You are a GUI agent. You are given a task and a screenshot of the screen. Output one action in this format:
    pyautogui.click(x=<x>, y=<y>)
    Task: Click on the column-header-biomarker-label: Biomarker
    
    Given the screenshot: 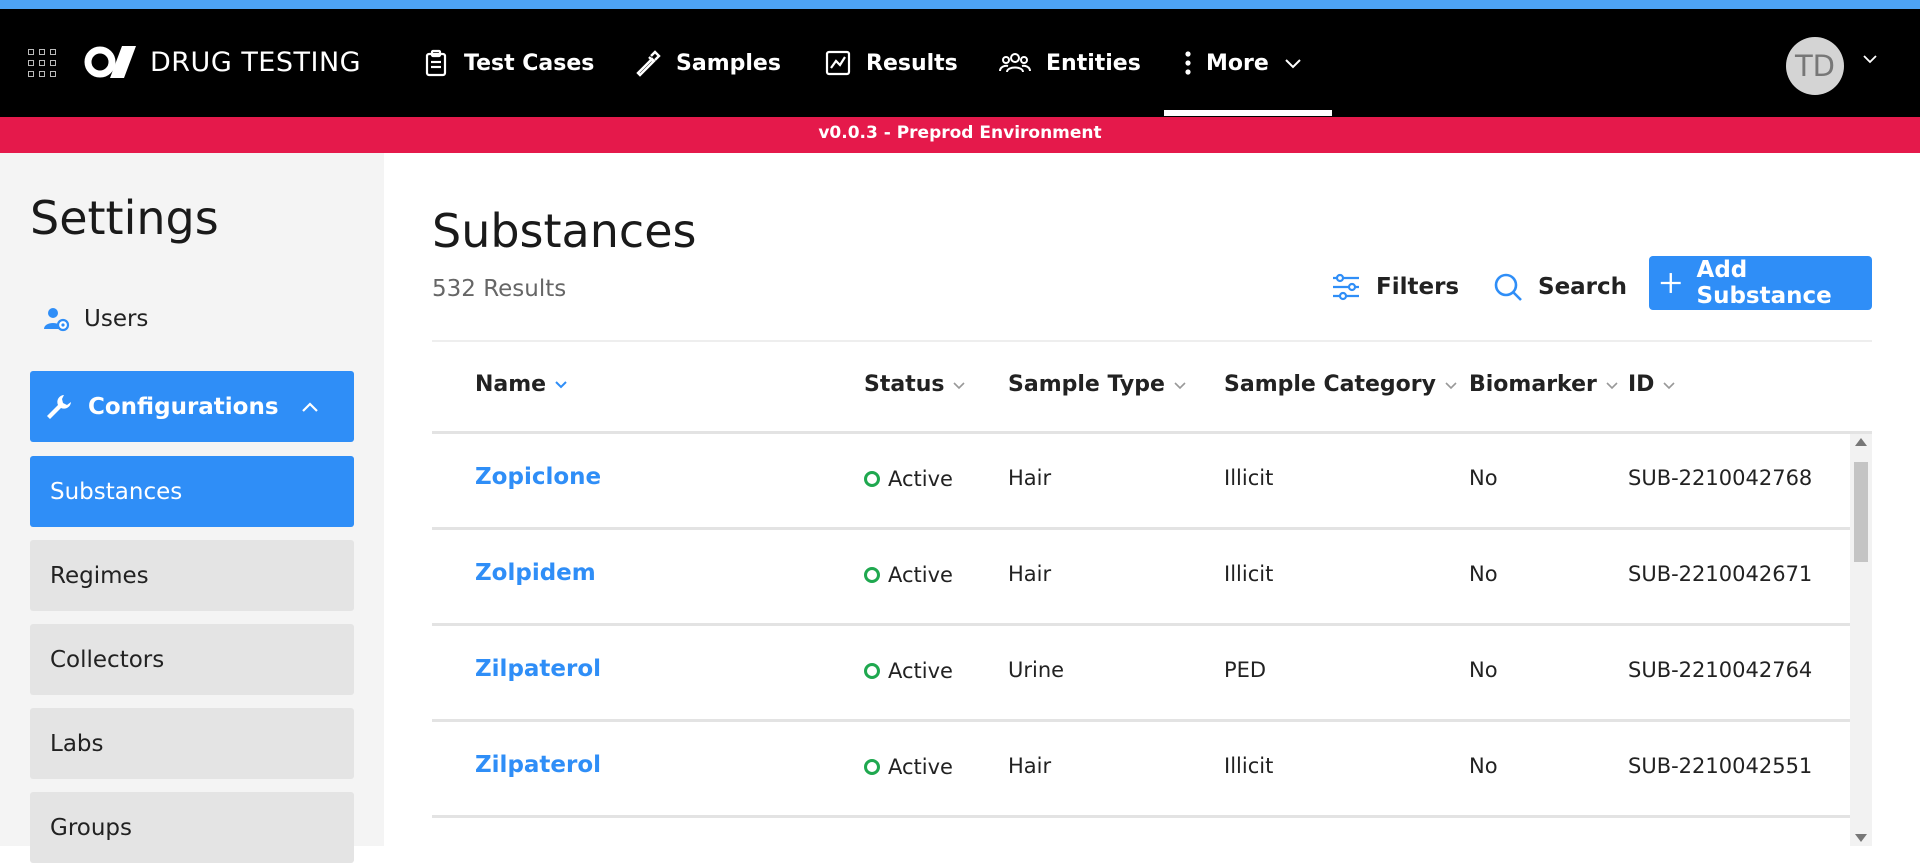 What is the action you would take?
    pyautogui.click(x=1533, y=384)
    